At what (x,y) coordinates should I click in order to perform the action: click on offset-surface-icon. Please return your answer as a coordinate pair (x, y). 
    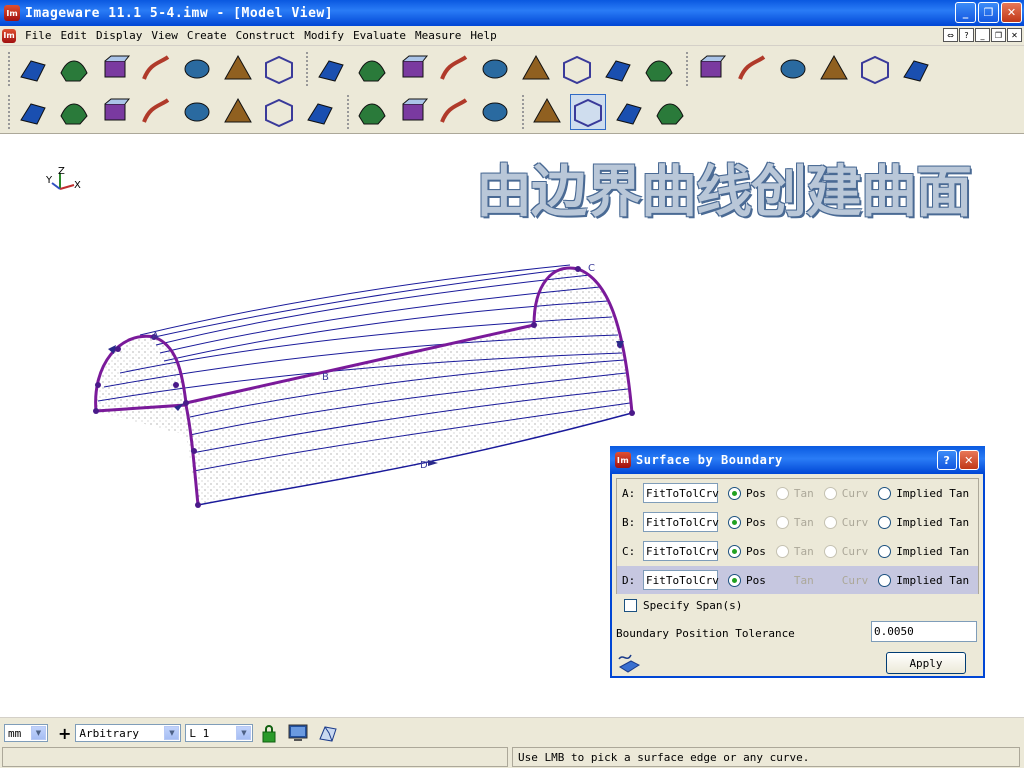
    Looking at the image, I should click on (372, 69).